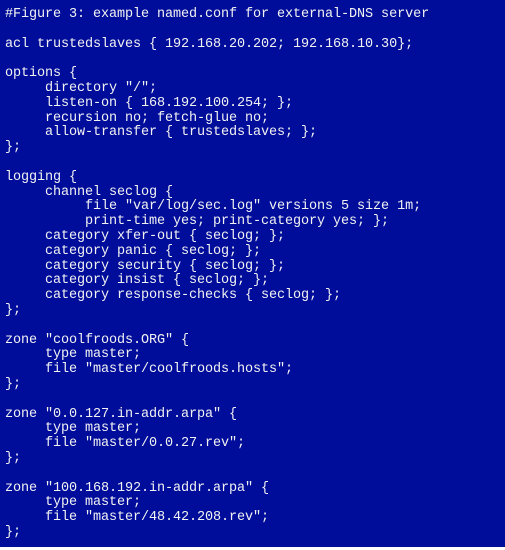 This screenshot has width=505, height=550. What do you see at coordinates (145, 266) in the screenshot?
I see `logging-category-line: category security { seclog; };` at bounding box center [145, 266].